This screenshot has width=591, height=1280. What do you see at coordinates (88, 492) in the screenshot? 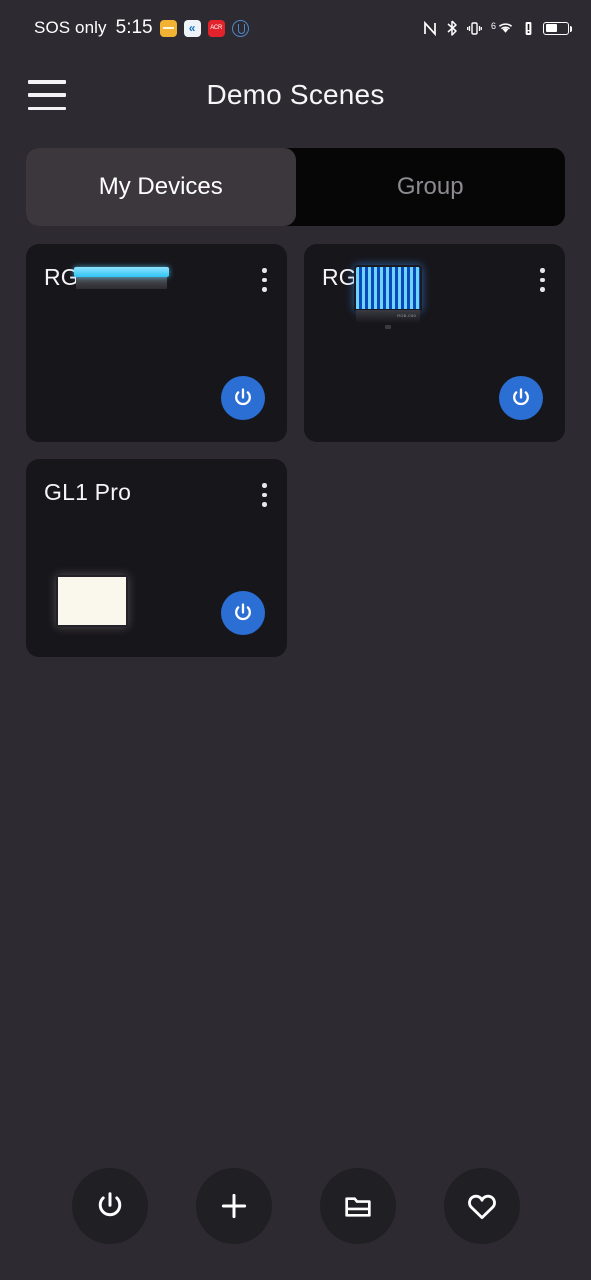
I see `device-name: GL1 Pro` at bounding box center [88, 492].